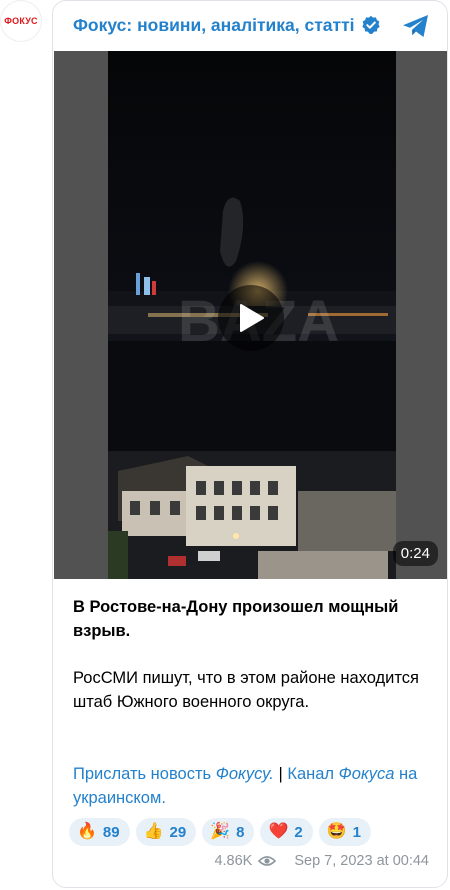 Image resolution: width=450 pixels, height=890 pixels. Describe the element at coordinates (99, 832) in the screenshot. I see `reaction-fire: 🔥 89` at that location.